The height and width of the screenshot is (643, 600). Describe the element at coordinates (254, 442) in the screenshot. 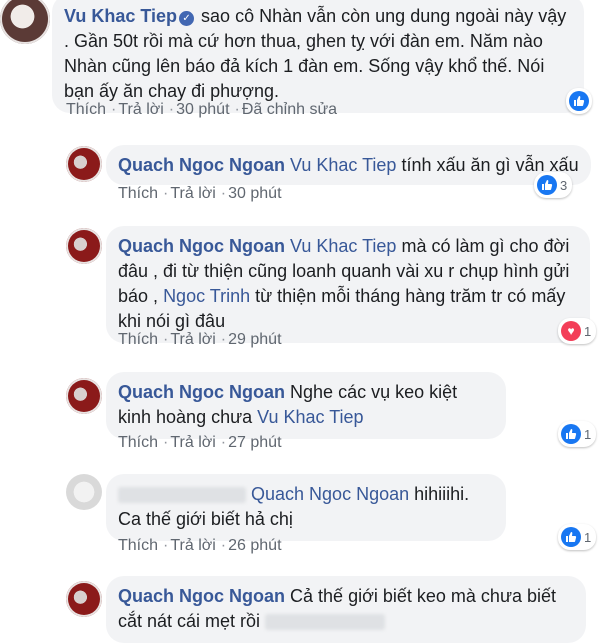

I see `comment-time: 27 phút` at that location.